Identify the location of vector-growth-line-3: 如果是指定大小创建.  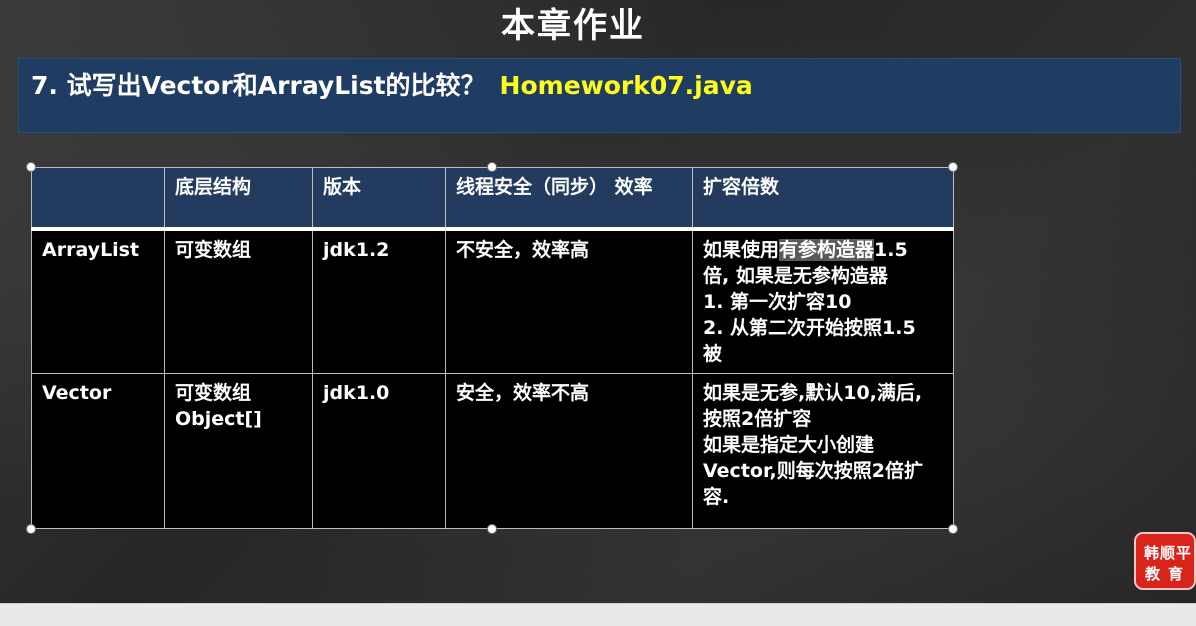
(789, 445).